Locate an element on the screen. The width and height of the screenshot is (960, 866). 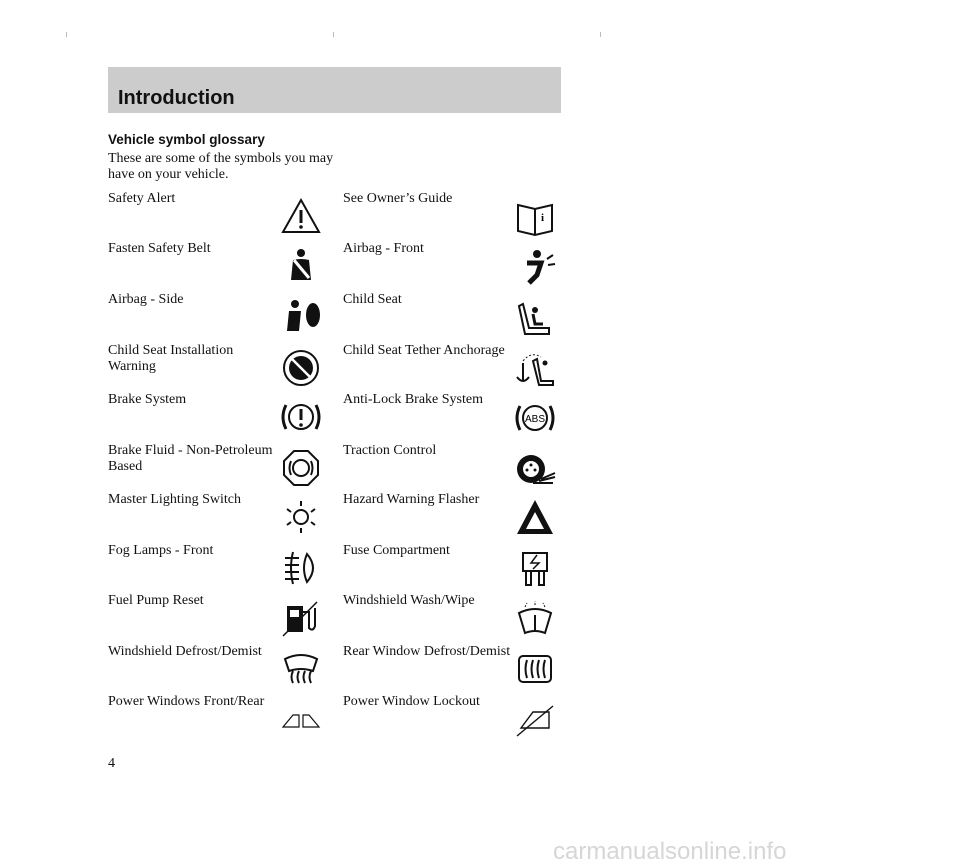
page-title: Introduction is located at coordinates (176, 98).